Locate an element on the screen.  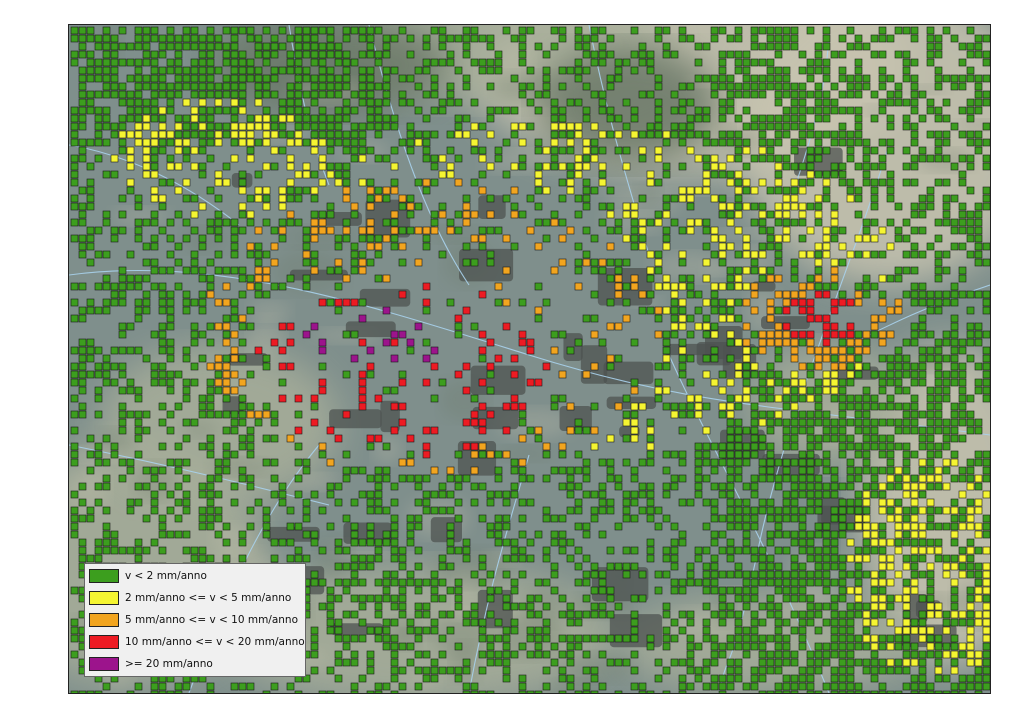
legend-label: 2 mm/anno <= v < 5 mm/anno is located at coordinates (208, 598).